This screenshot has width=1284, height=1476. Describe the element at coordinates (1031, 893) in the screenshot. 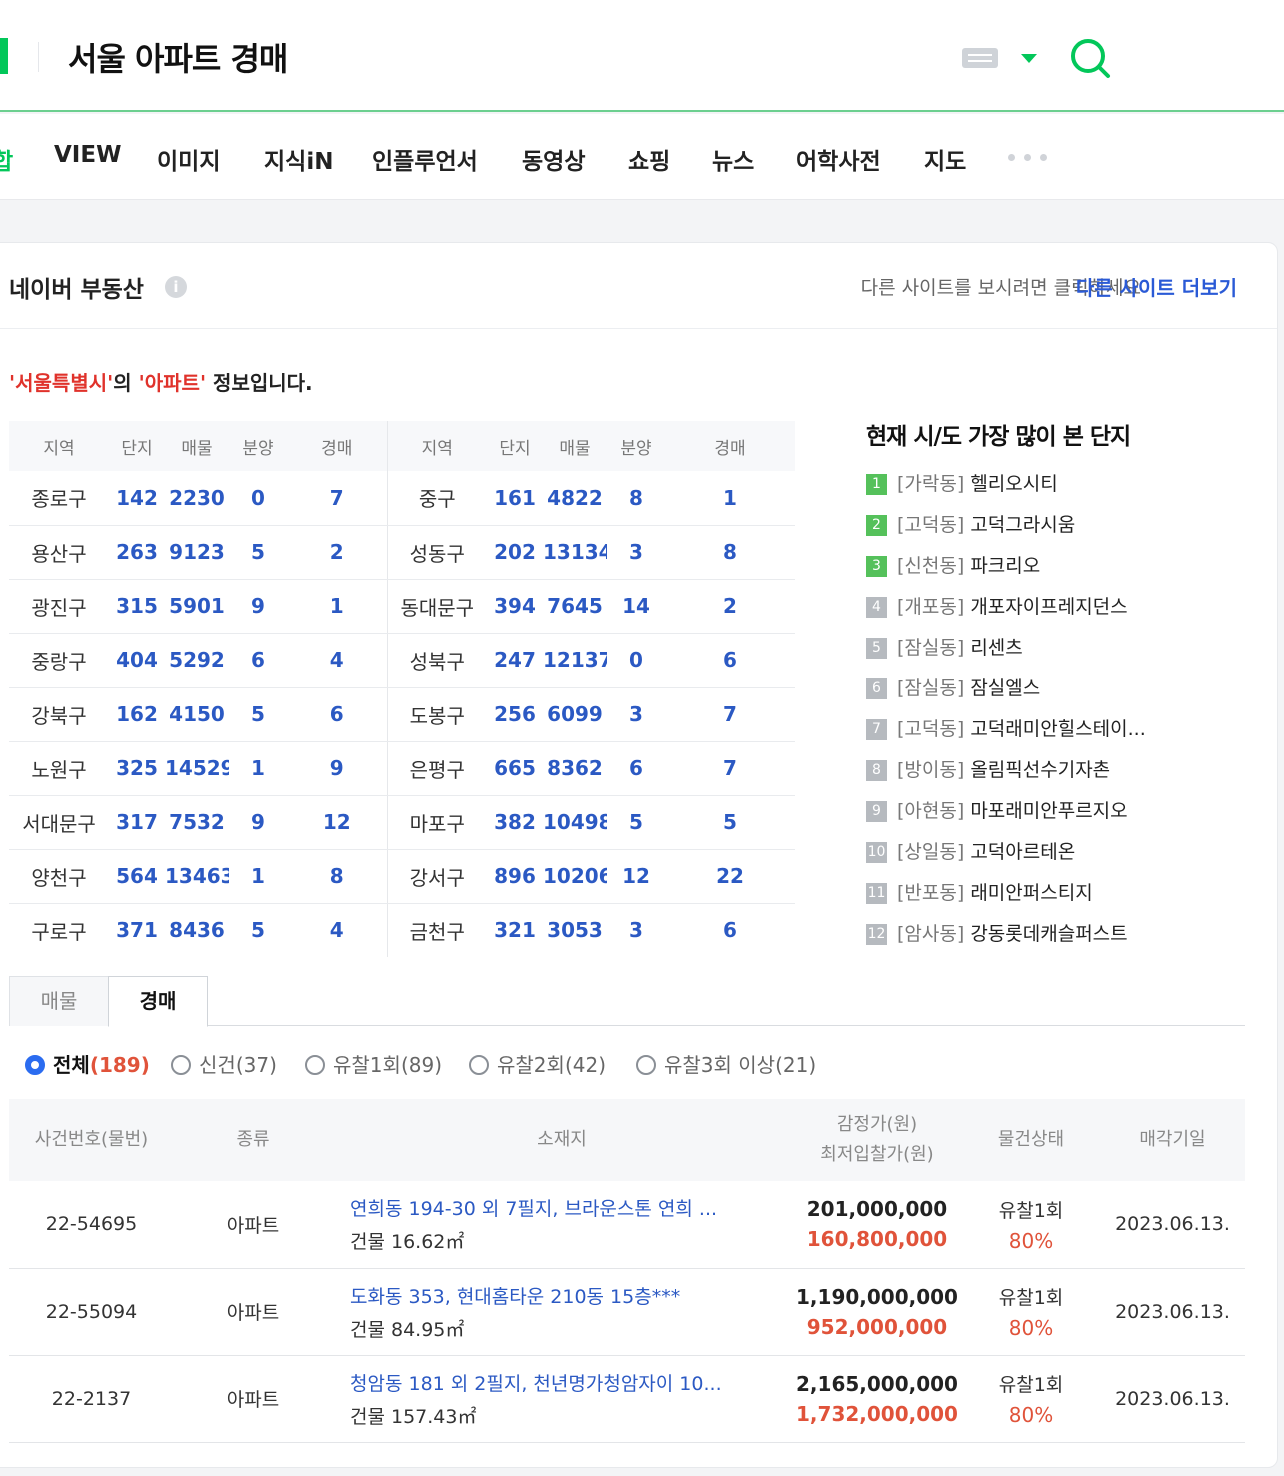

I see `rank-complex-name: 래미안퍼스티지` at that location.